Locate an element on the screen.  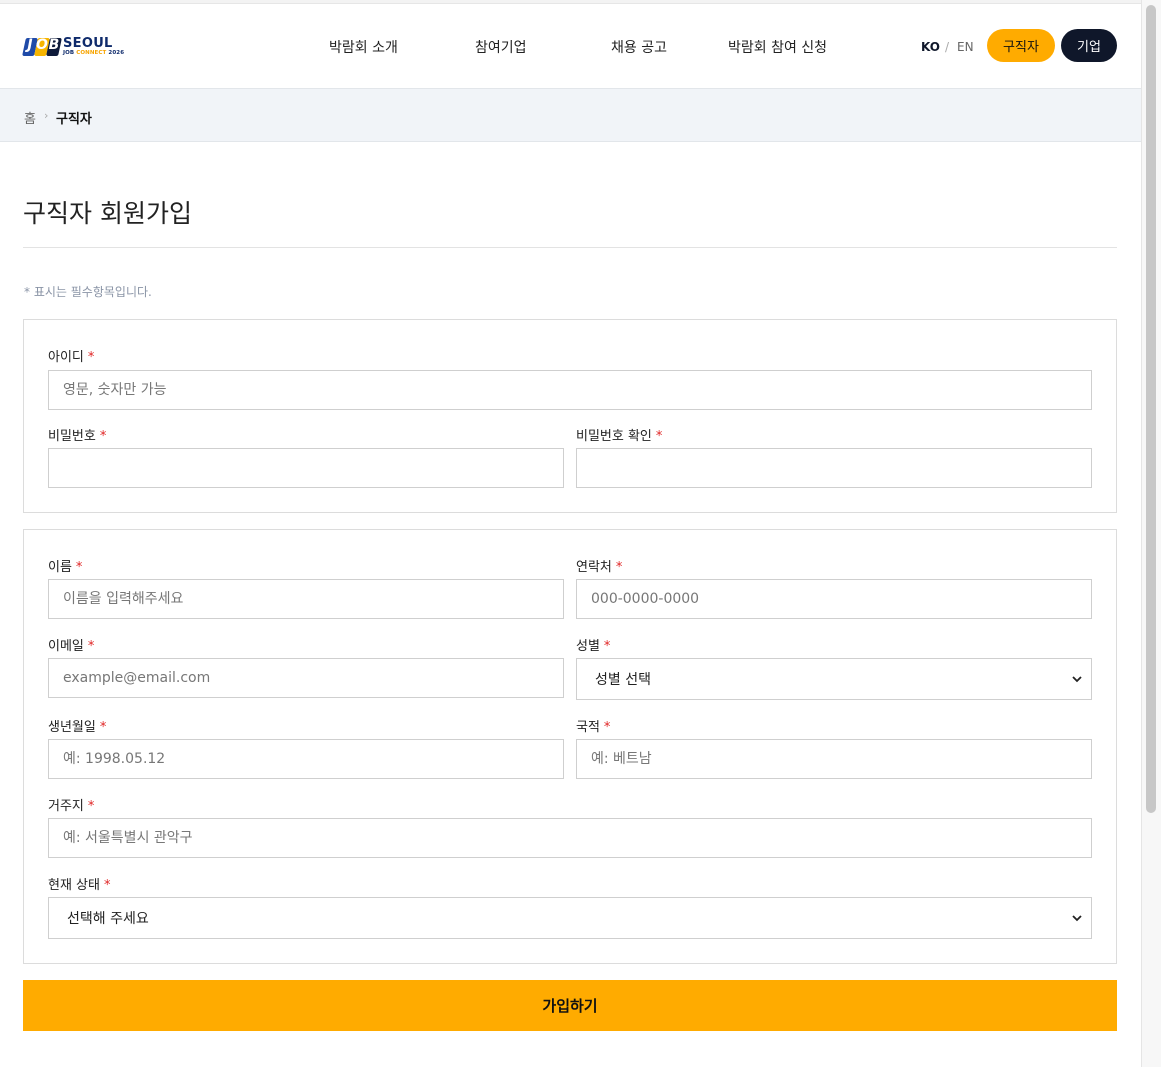
name-label: 이름 * is located at coordinates (65, 567).